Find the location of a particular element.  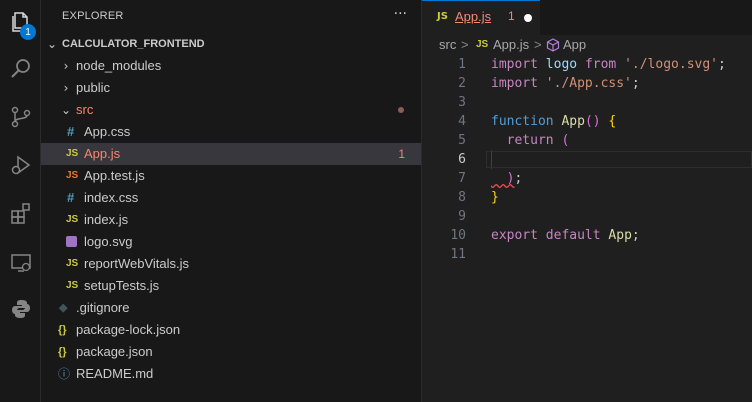

breadcrumb-symbol: App is located at coordinates (574, 44).